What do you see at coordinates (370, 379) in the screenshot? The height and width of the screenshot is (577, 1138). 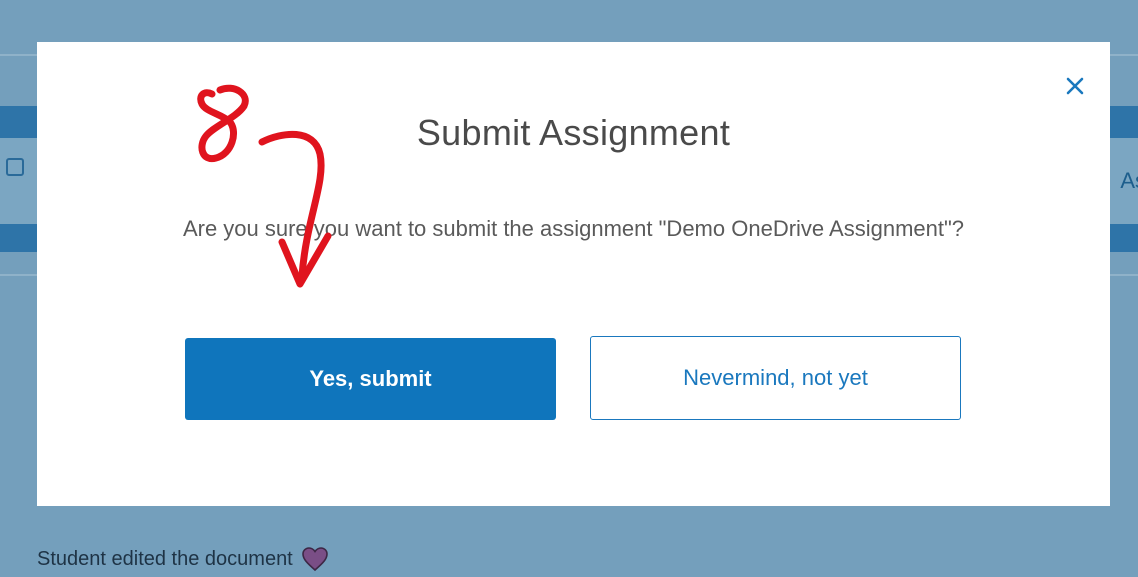 I see `yes-submit-button: Yes, submit` at bounding box center [370, 379].